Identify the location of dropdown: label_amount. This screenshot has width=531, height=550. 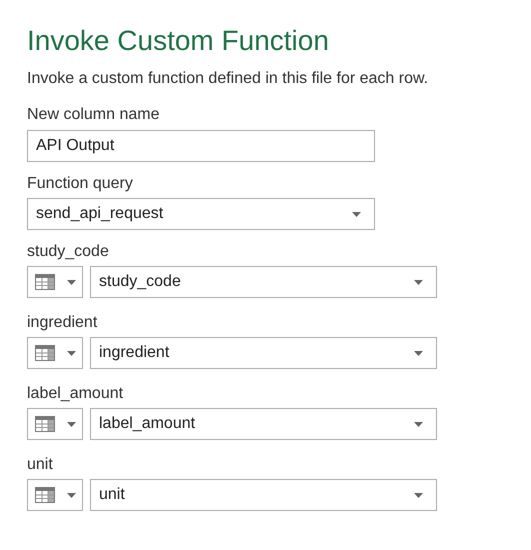
(263, 424).